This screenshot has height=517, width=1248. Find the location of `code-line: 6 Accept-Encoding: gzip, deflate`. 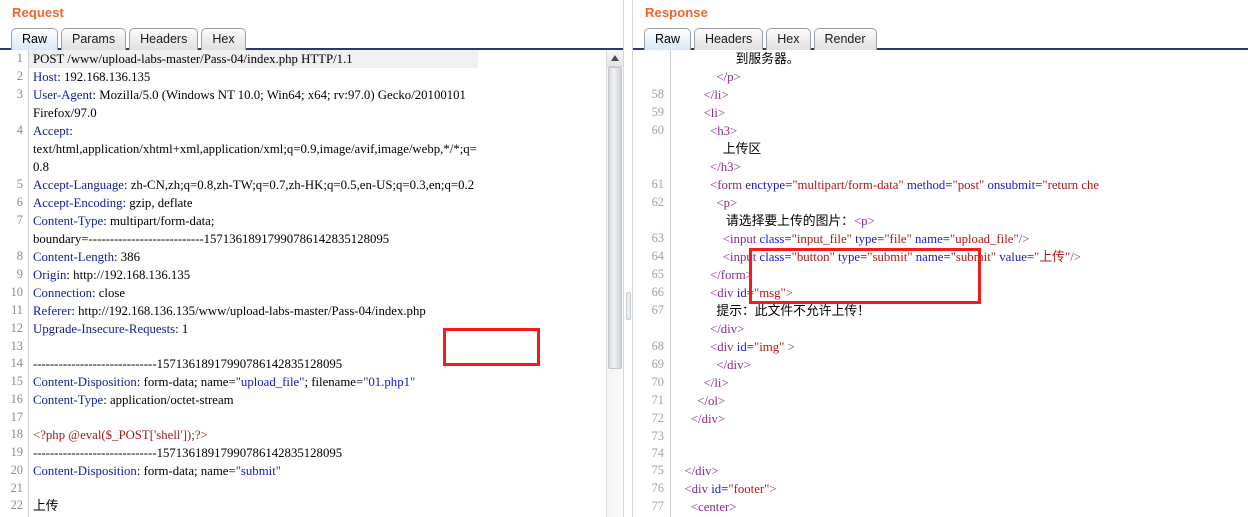

code-line: 6 Accept-Encoding: gzip, deflate is located at coordinates (239, 203).